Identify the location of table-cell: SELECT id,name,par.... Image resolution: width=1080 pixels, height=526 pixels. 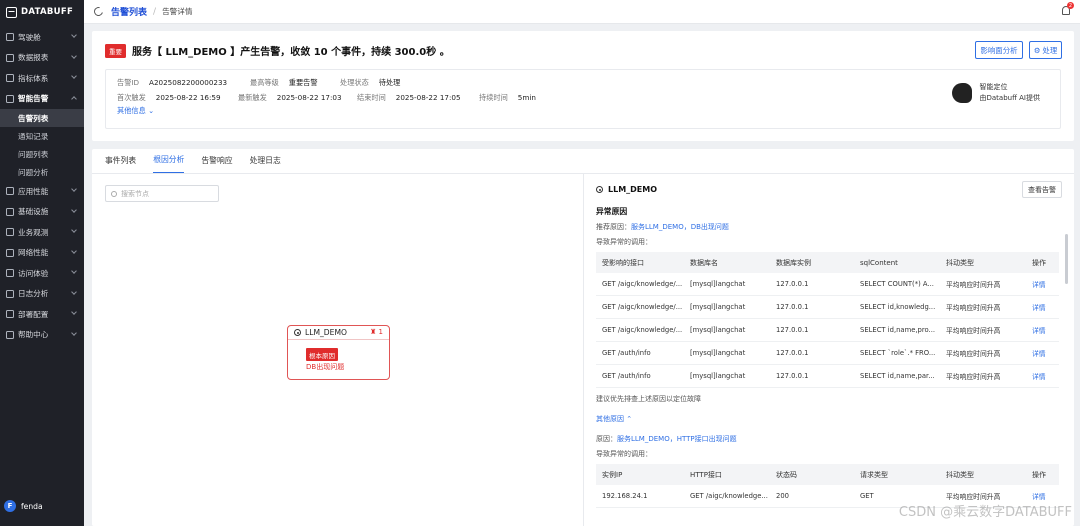
(897, 376).